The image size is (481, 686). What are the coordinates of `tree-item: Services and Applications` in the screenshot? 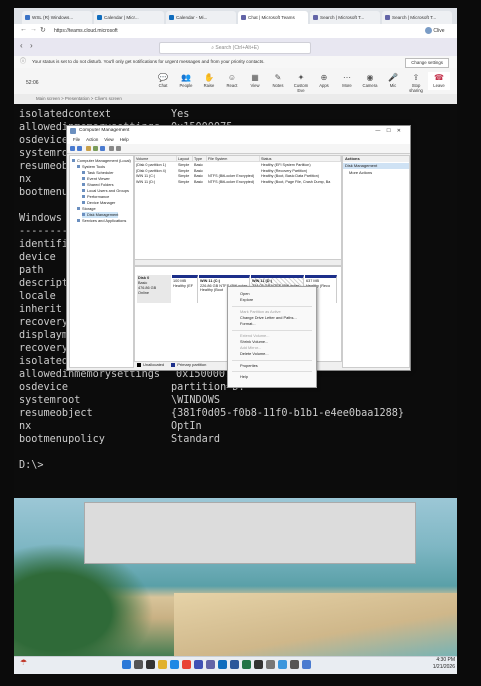 It's located at (101, 221).